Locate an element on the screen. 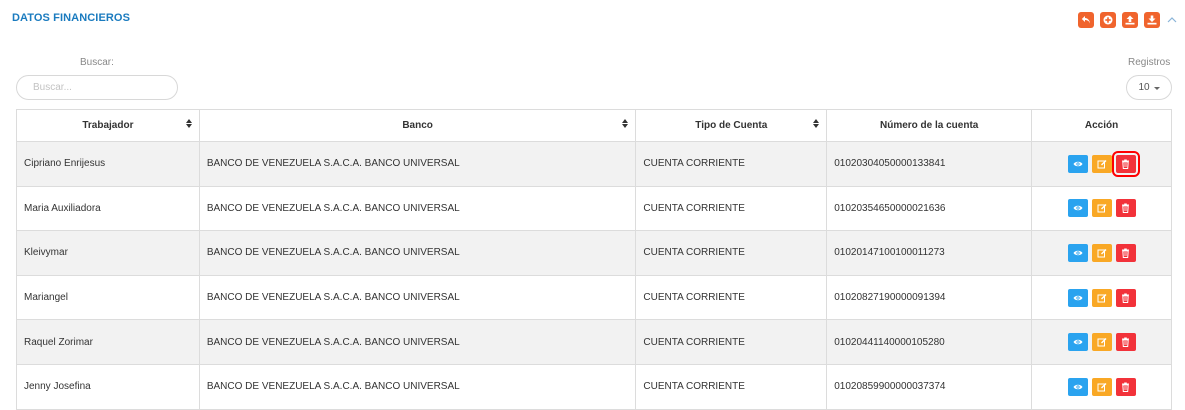 This screenshot has width=1185, height=410. undo-icon is located at coordinates (1085, 20).